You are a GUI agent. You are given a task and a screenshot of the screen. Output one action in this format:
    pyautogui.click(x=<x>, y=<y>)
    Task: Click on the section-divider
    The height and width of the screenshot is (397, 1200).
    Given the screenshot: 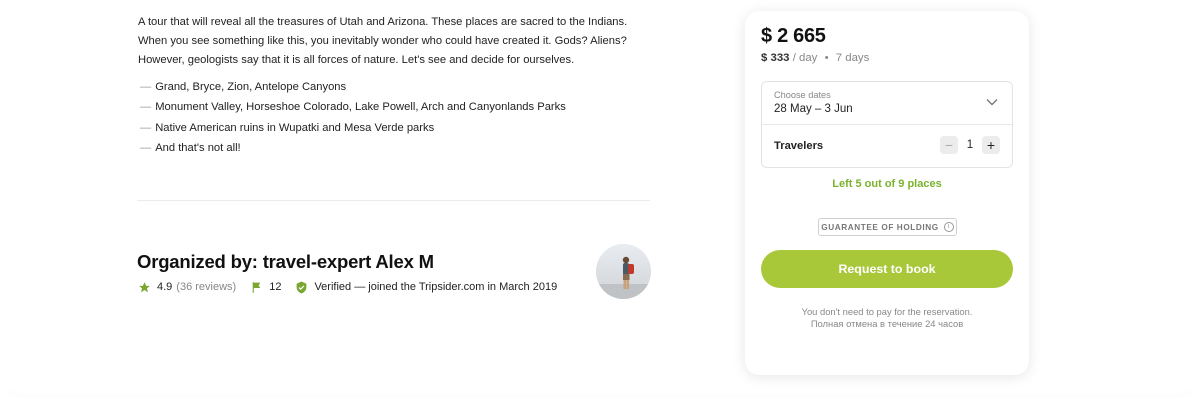 What is the action you would take?
    pyautogui.click(x=393, y=200)
    